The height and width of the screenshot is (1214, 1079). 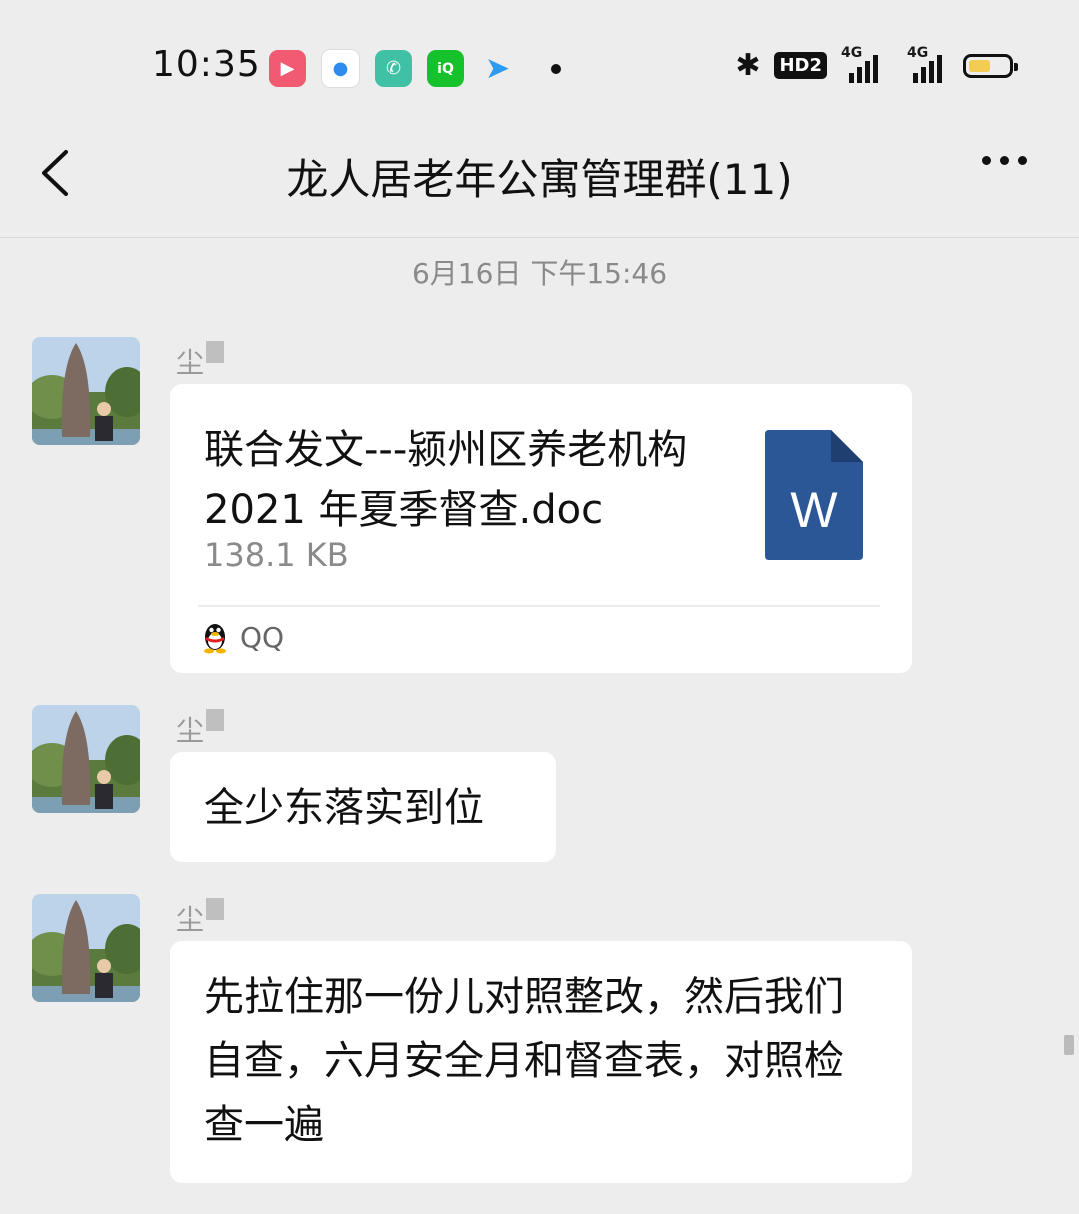 I want to click on battery-icon, so click(x=990, y=65).